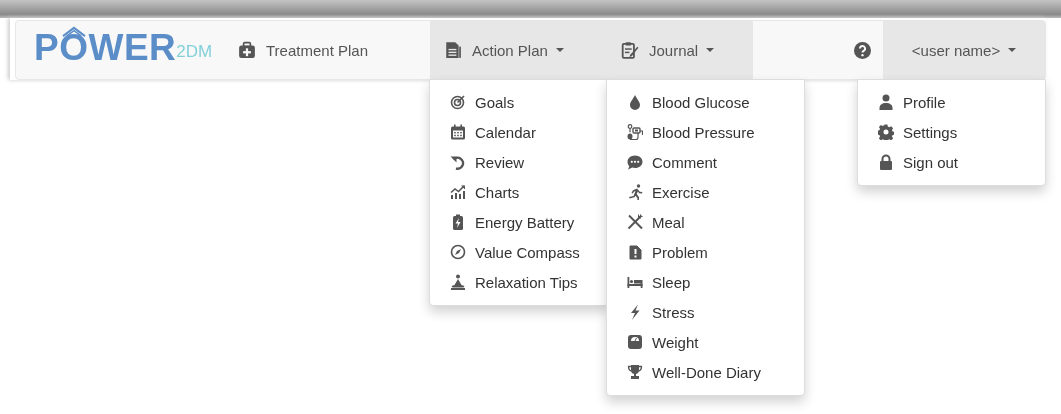 The image size is (1061, 414). I want to click on menu-item: Review, so click(519, 162).